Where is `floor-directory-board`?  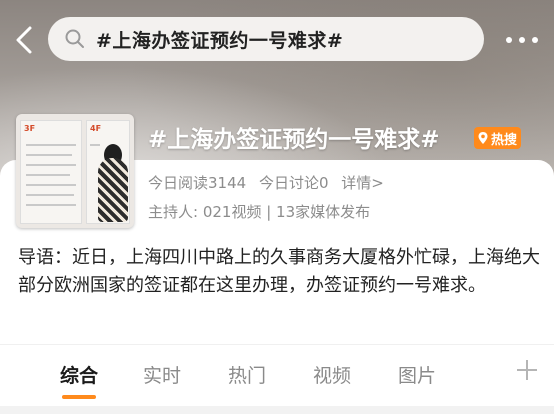 floor-directory-board is located at coordinates (51, 172).